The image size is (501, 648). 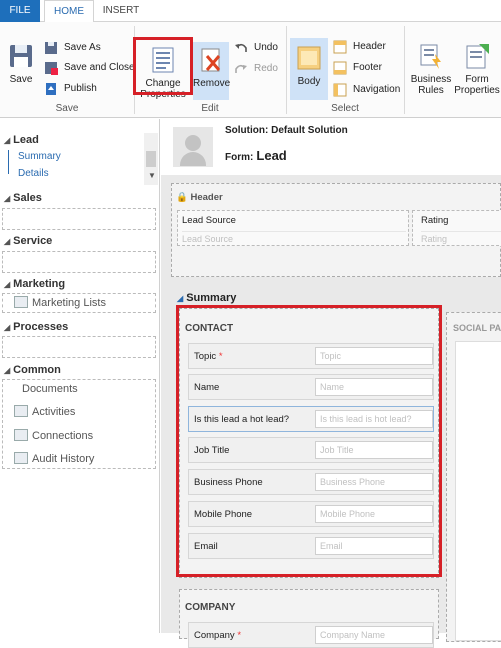 I want to click on connections-icon, so click(x=21, y=435).